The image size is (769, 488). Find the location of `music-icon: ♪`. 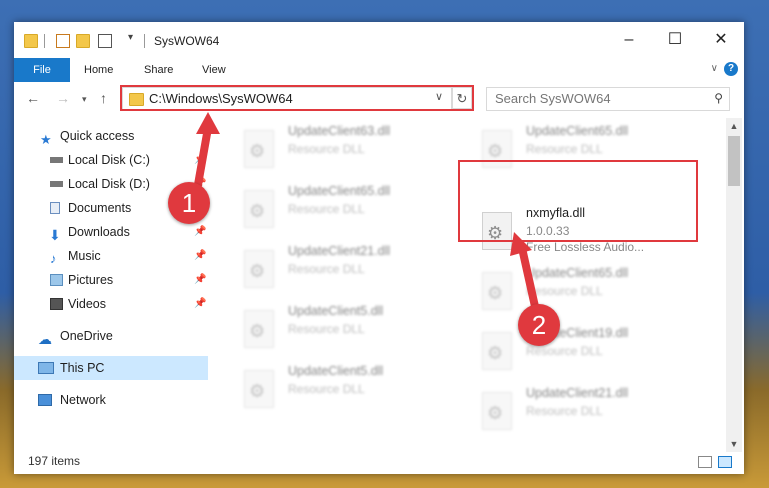

music-icon: ♪ is located at coordinates (53, 258).